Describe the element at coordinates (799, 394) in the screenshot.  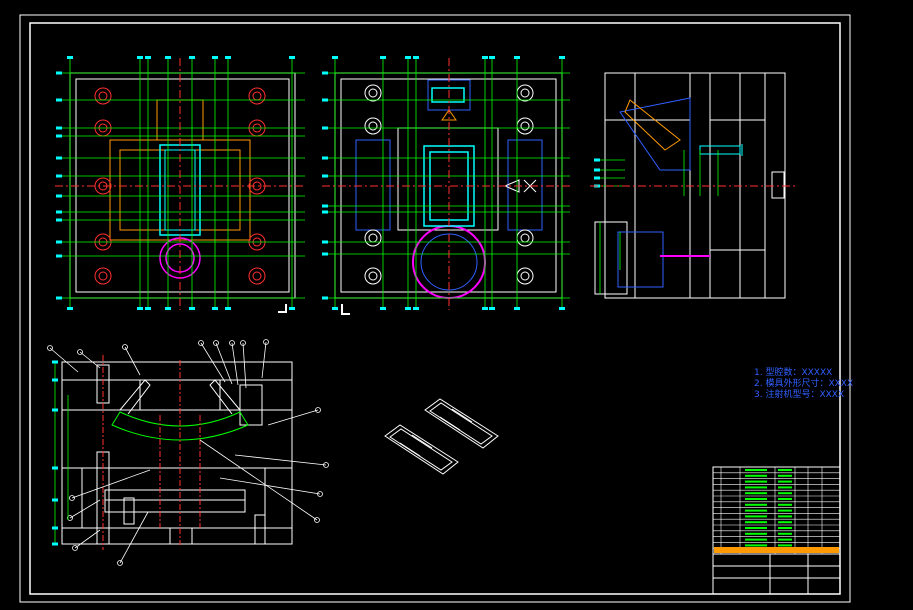
I see `note-line: 3. 注射机型号：XXXX` at that location.